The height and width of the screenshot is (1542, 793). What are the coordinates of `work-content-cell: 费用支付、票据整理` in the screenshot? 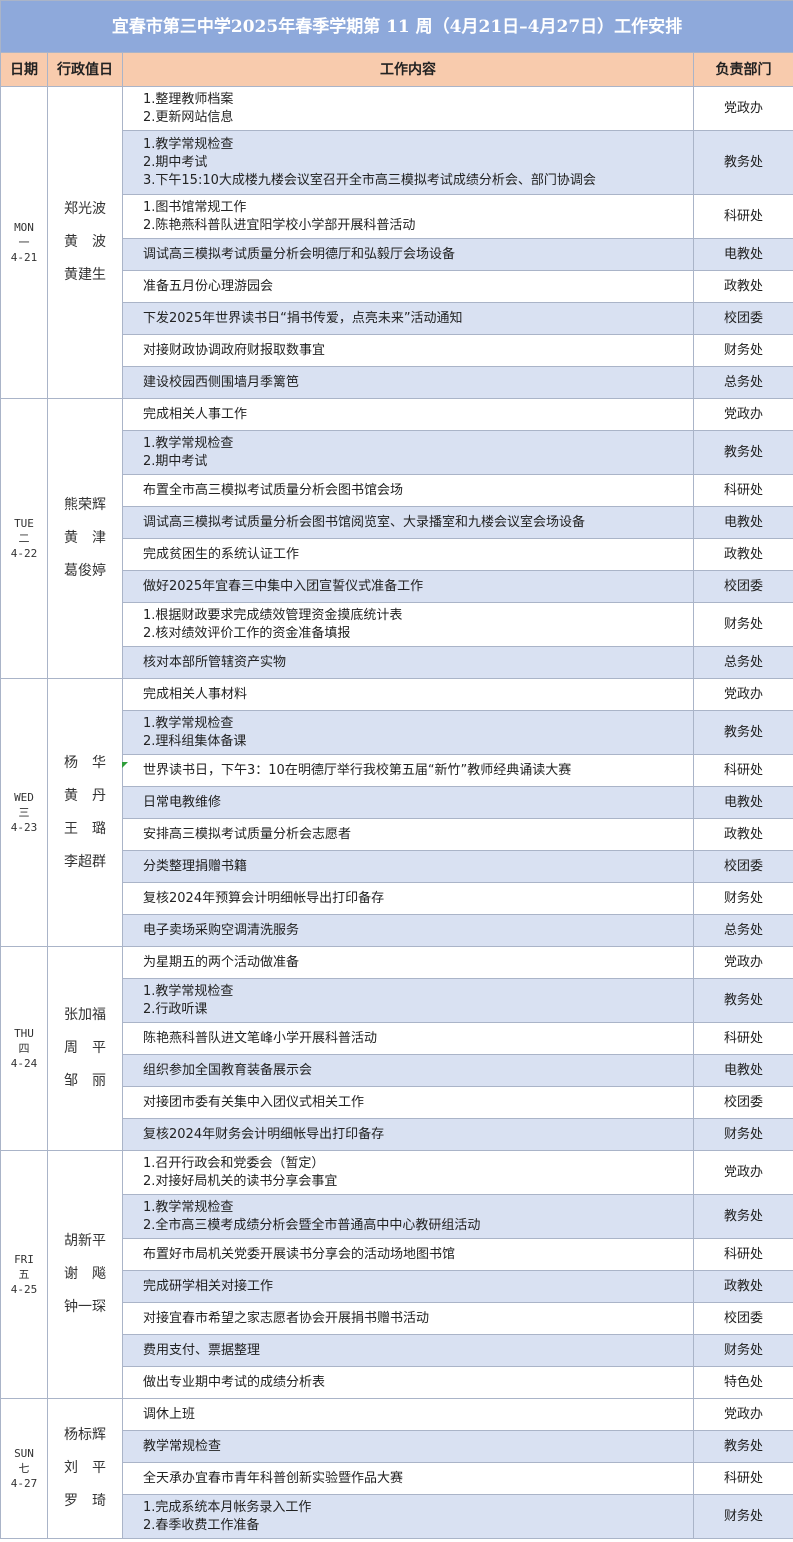 It's located at (408, 1350).